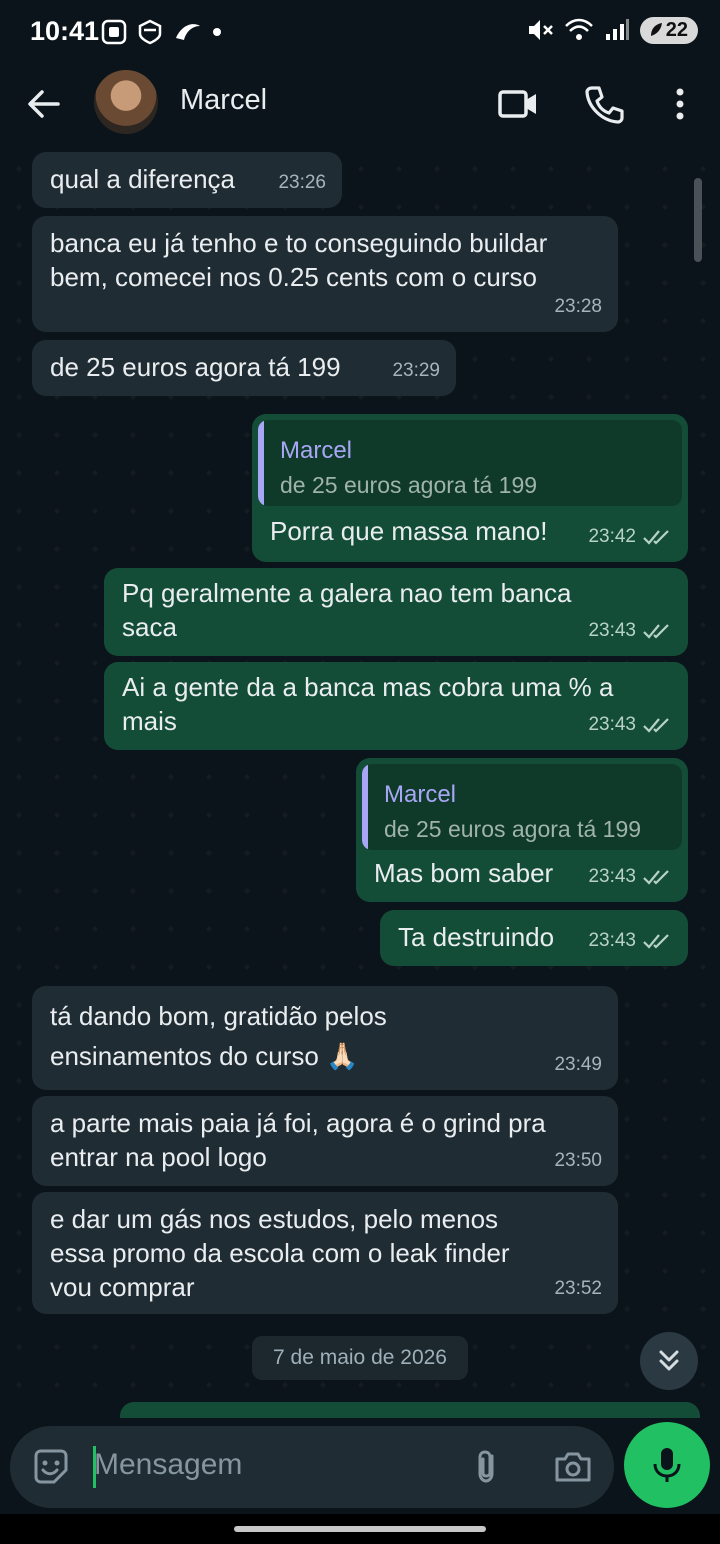 Image resolution: width=720 pixels, height=1544 pixels. What do you see at coordinates (518, 104) in the screenshot?
I see `video-call-icon` at bounding box center [518, 104].